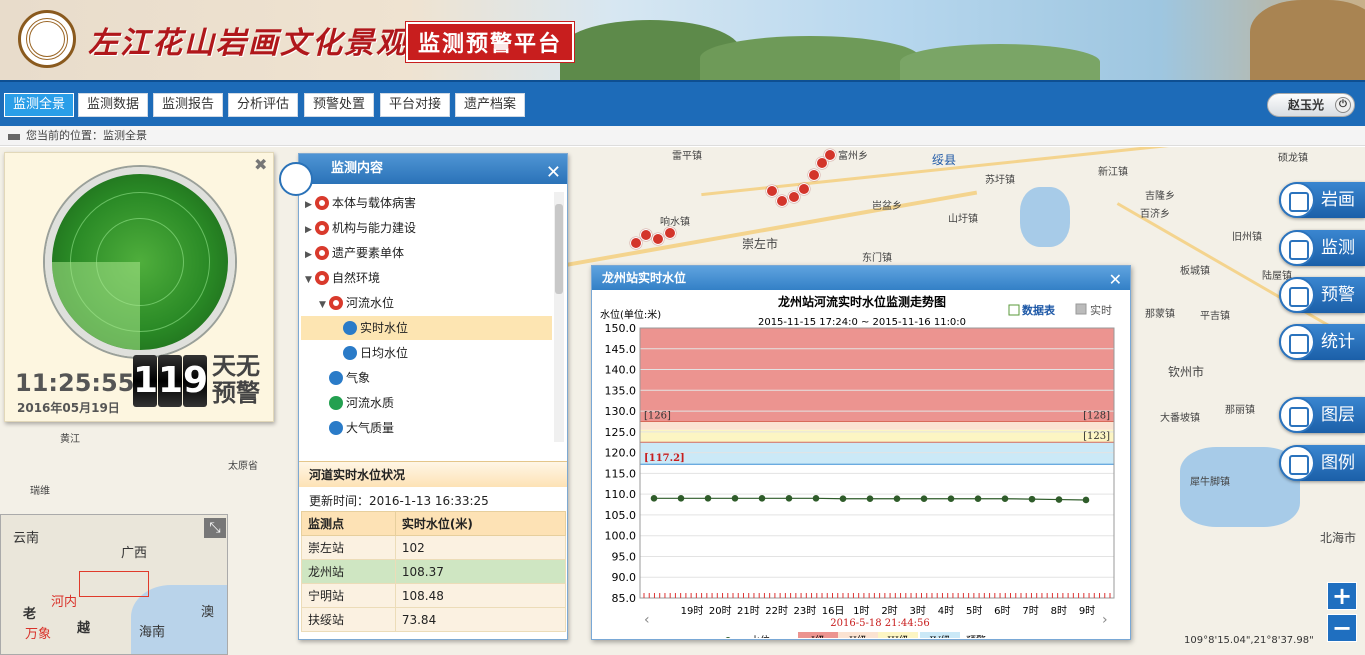 The width and height of the screenshot is (1365, 655). I want to click on data-table-link: 数据表, so click(1039, 310).